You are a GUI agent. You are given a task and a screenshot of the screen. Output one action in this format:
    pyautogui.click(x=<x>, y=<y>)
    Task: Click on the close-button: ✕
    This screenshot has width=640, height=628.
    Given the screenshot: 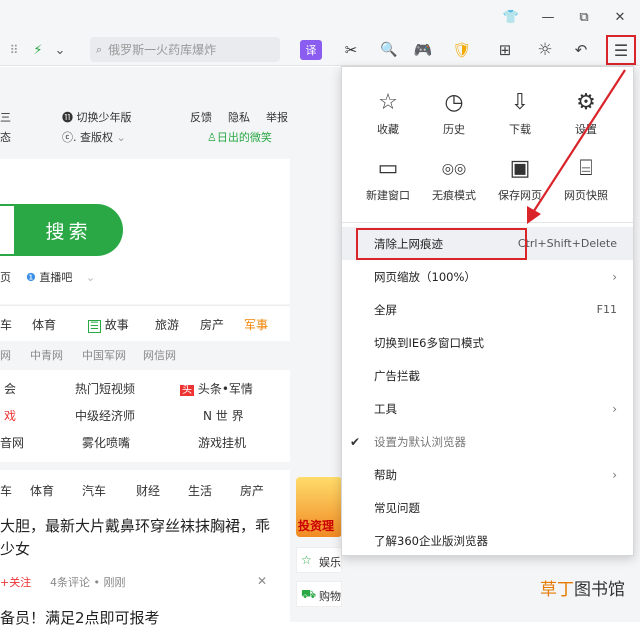 What is the action you would take?
    pyautogui.click(x=620, y=17)
    